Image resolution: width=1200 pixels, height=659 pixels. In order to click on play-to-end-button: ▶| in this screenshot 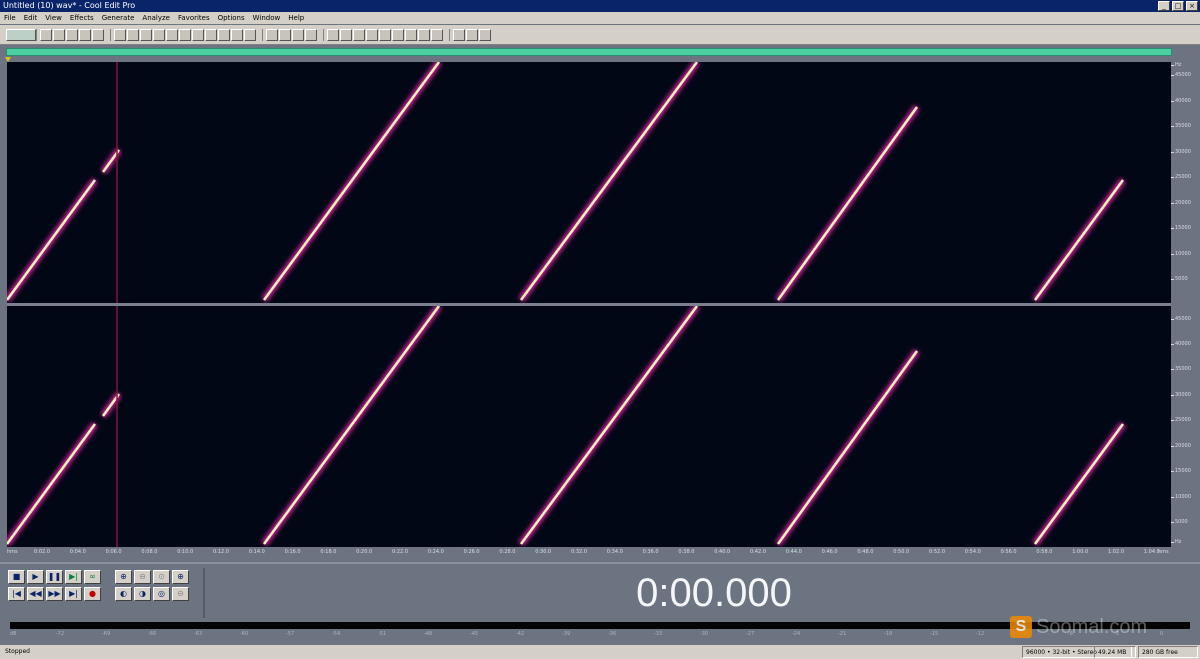, I will do `click(73, 577)`.